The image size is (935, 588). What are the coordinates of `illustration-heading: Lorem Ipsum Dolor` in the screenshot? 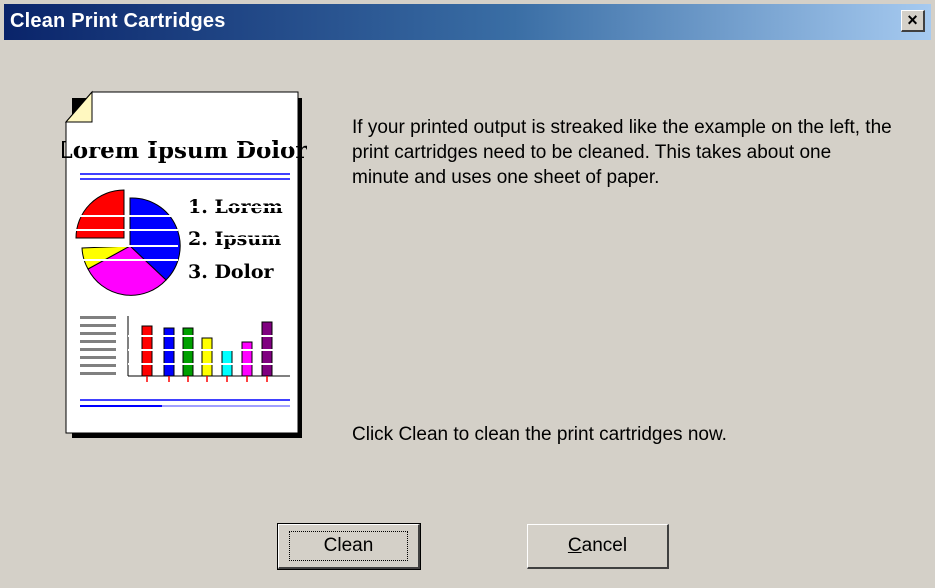 It's located at (184, 150).